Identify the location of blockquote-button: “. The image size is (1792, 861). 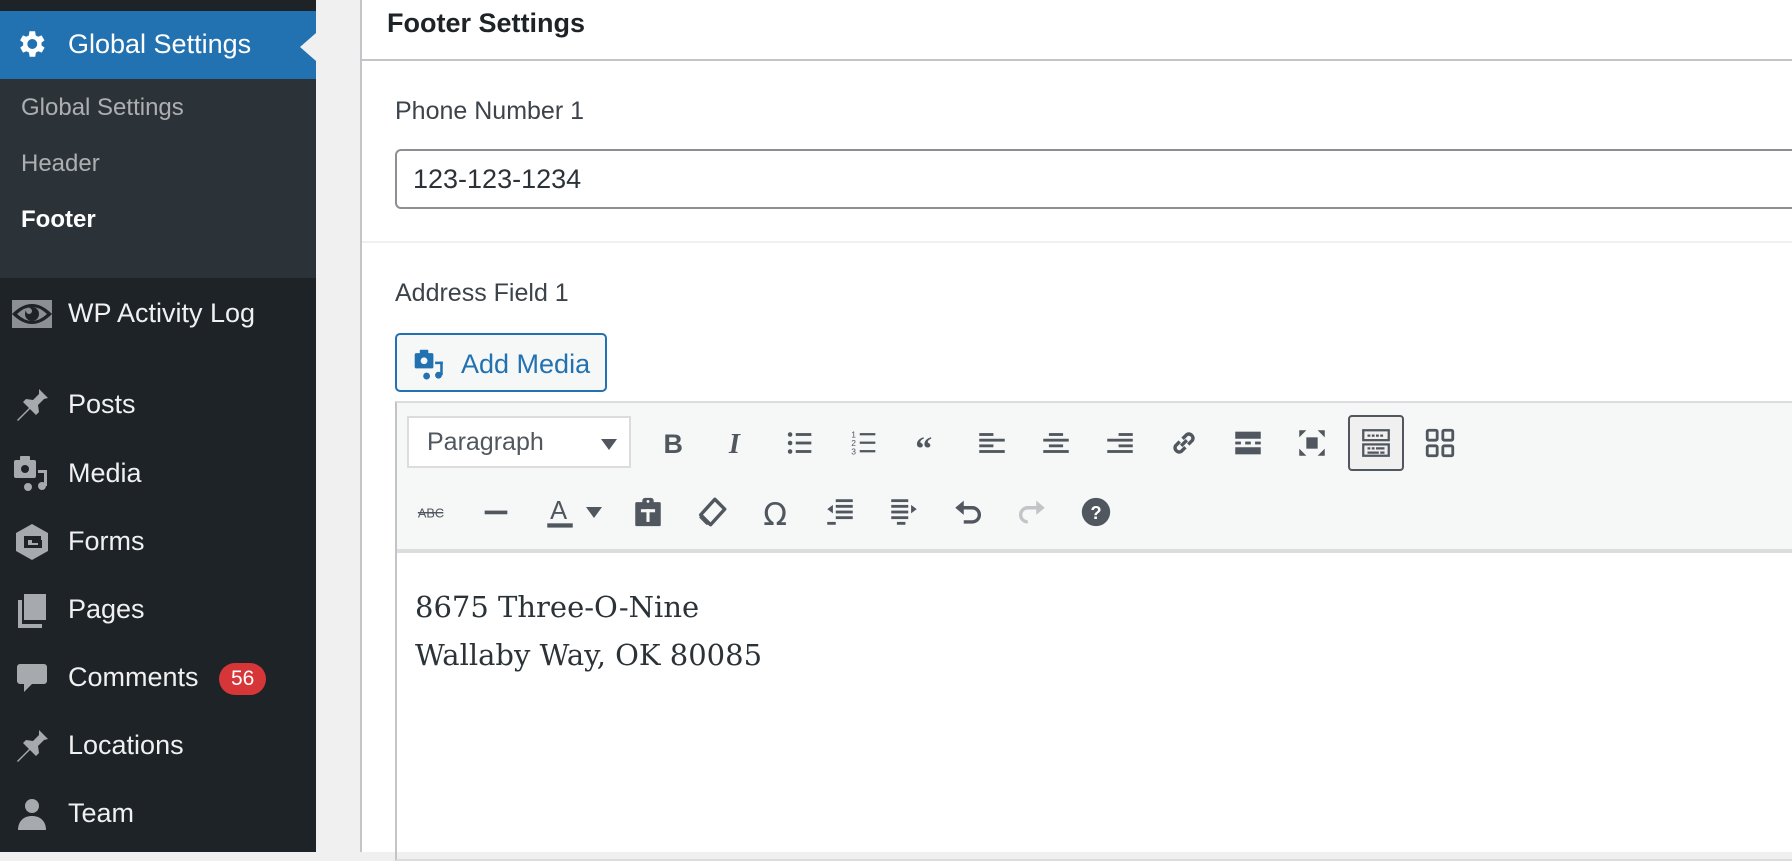
(928, 443).